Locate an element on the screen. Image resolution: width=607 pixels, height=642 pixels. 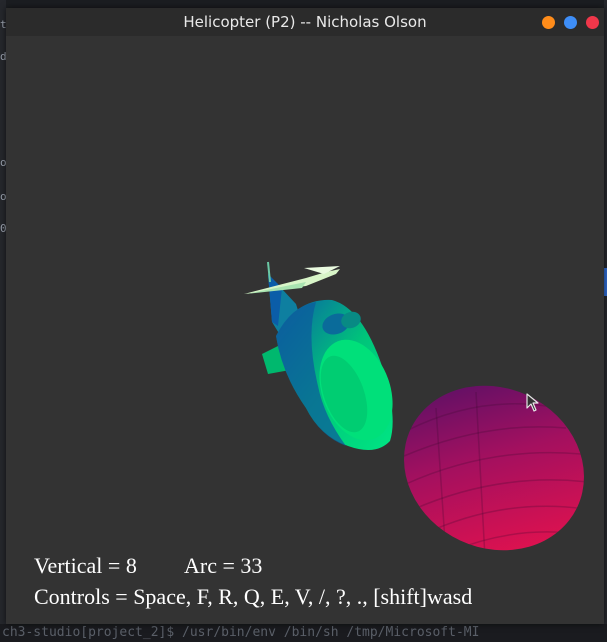
window-title: Helicopter (P2) -- Nicholas Olson is located at coordinates (305, 22).